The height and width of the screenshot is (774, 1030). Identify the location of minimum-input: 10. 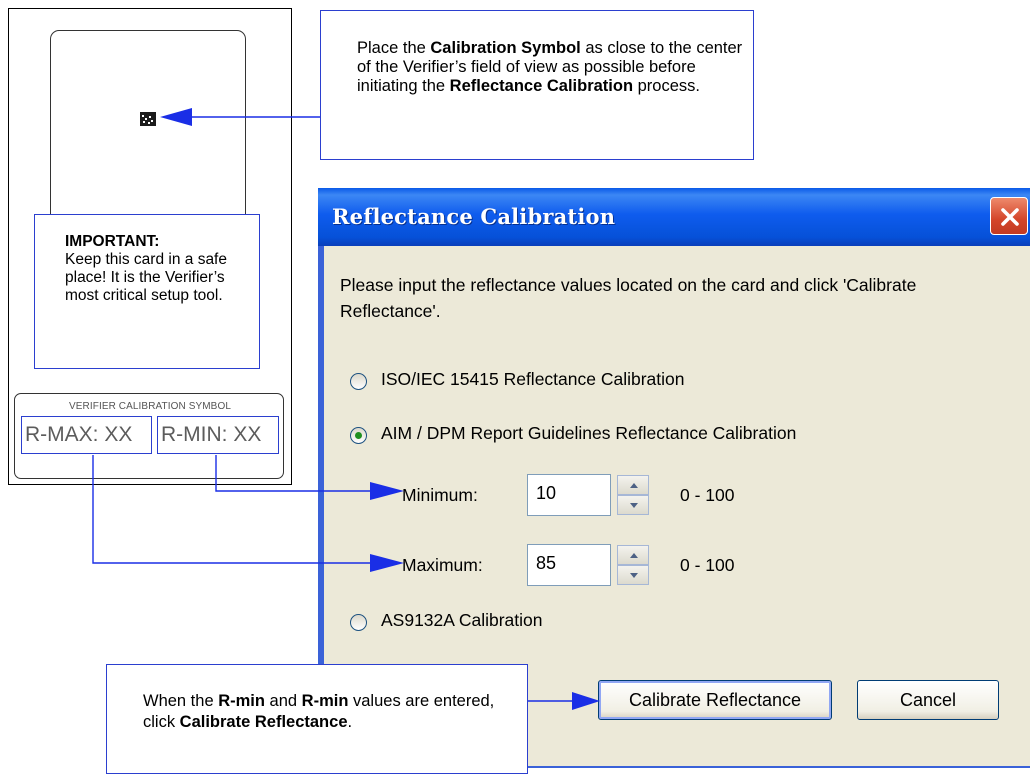
(569, 495).